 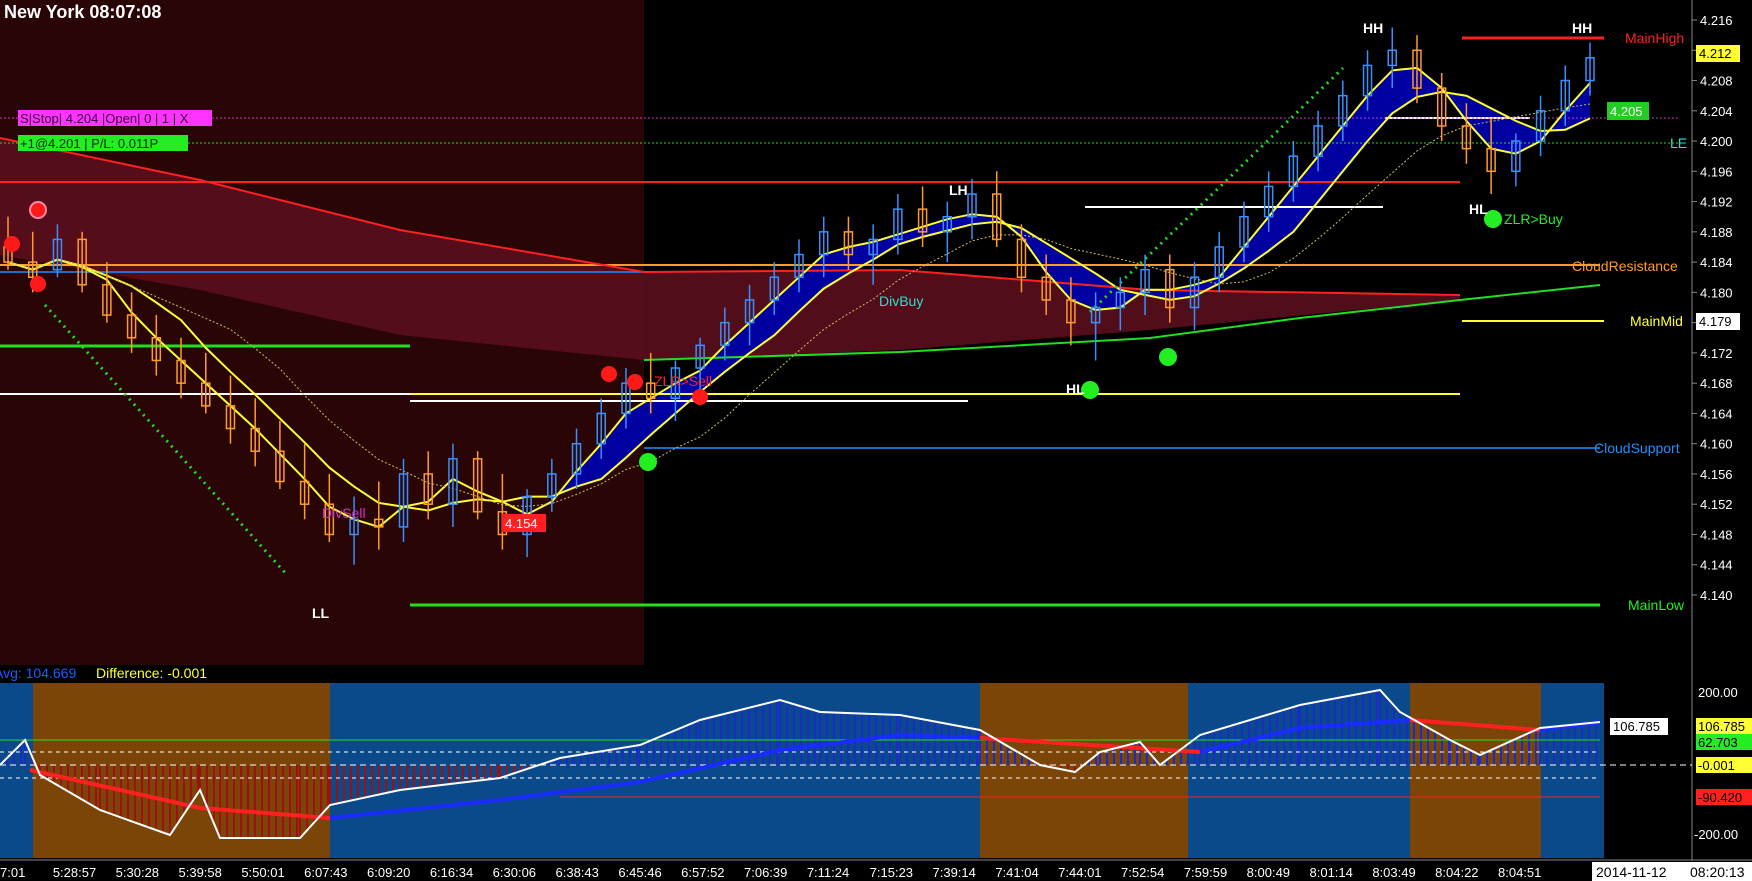 What do you see at coordinates (1716, 232) in the screenshot?
I see `price-tick-label: 4.188` at bounding box center [1716, 232].